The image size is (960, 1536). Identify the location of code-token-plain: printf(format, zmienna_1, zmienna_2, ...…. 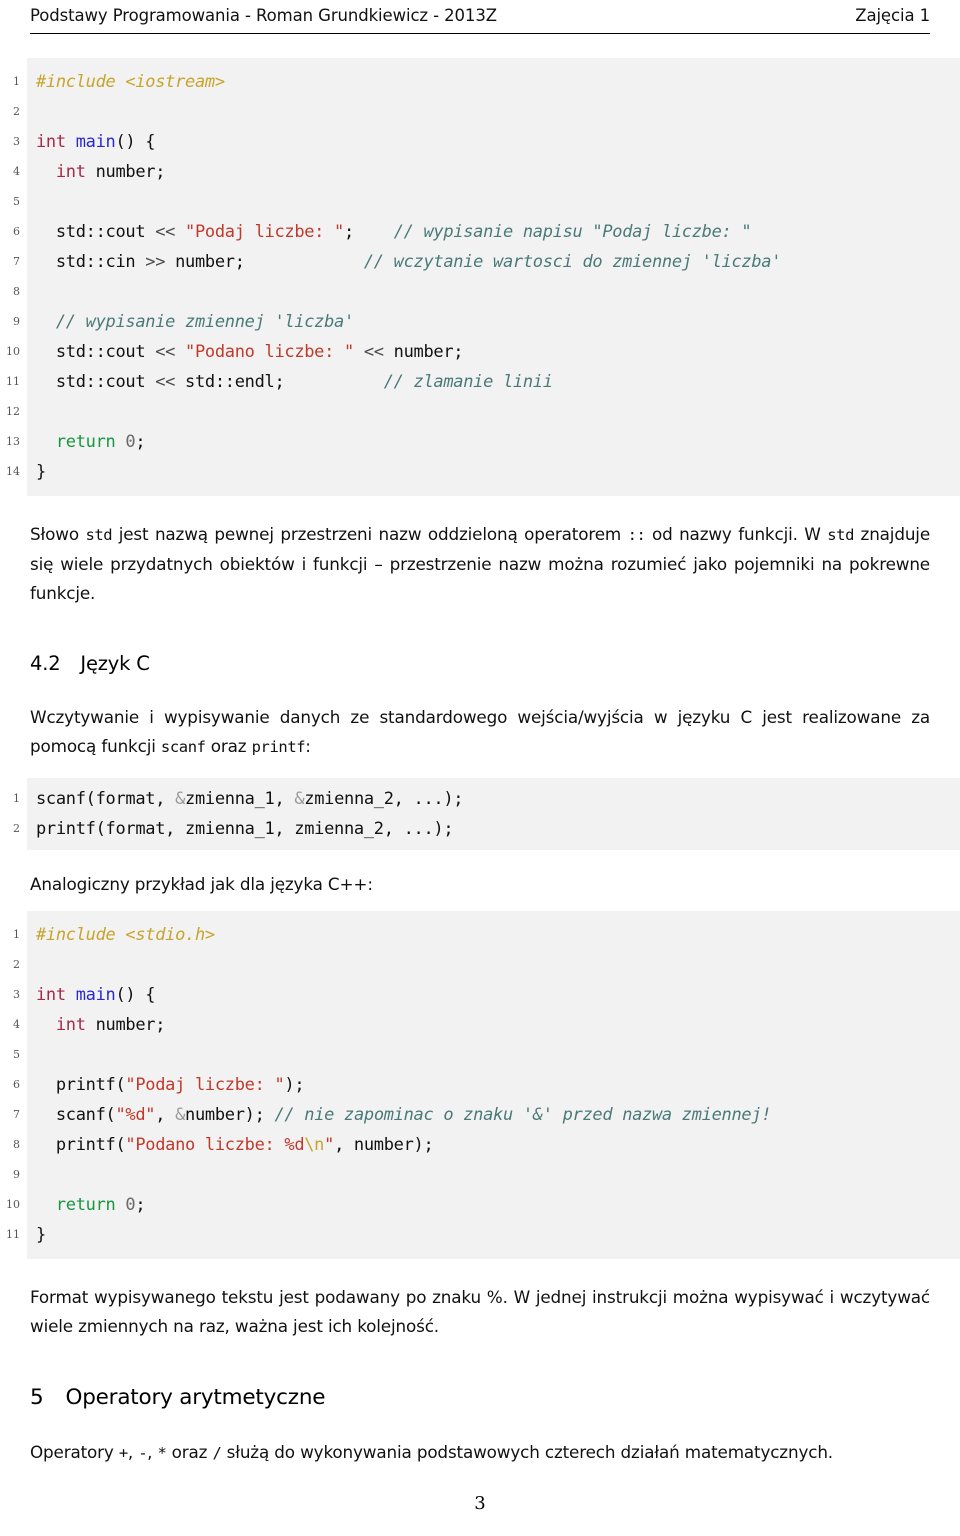
(245, 829).